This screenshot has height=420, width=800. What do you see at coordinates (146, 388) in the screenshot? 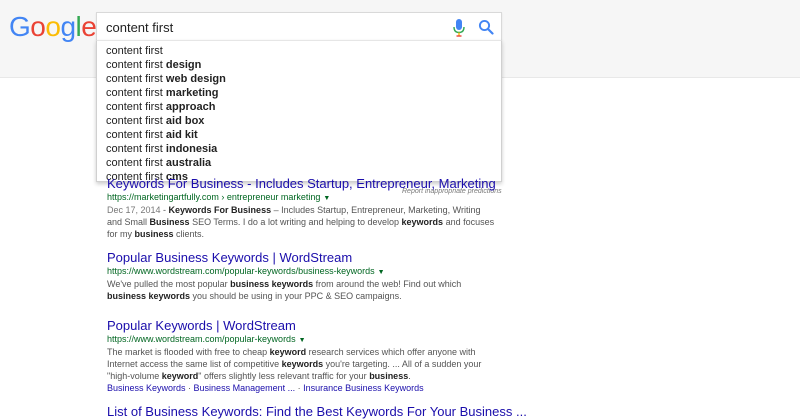
I see `sitelink: Business Keywords` at bounding box center [146, 388].